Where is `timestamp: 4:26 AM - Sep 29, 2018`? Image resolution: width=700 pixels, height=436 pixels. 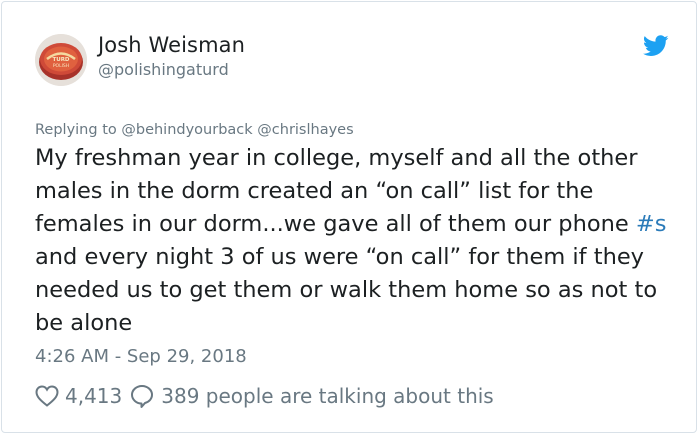 timestamp: 4:26 AM - Sep 29, 2018 is located at coordinates (141, 356).